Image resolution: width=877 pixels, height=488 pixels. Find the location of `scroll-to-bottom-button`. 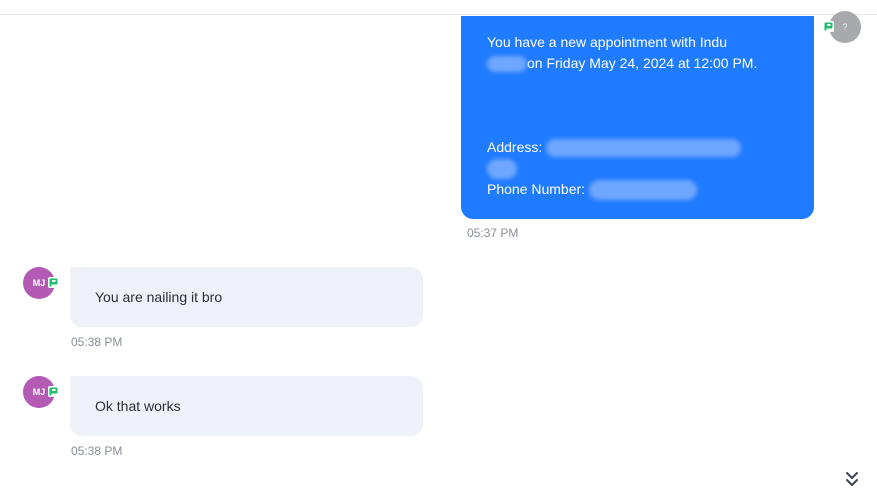

scroll-to-bottom-button is located at coordinates (852, 479).